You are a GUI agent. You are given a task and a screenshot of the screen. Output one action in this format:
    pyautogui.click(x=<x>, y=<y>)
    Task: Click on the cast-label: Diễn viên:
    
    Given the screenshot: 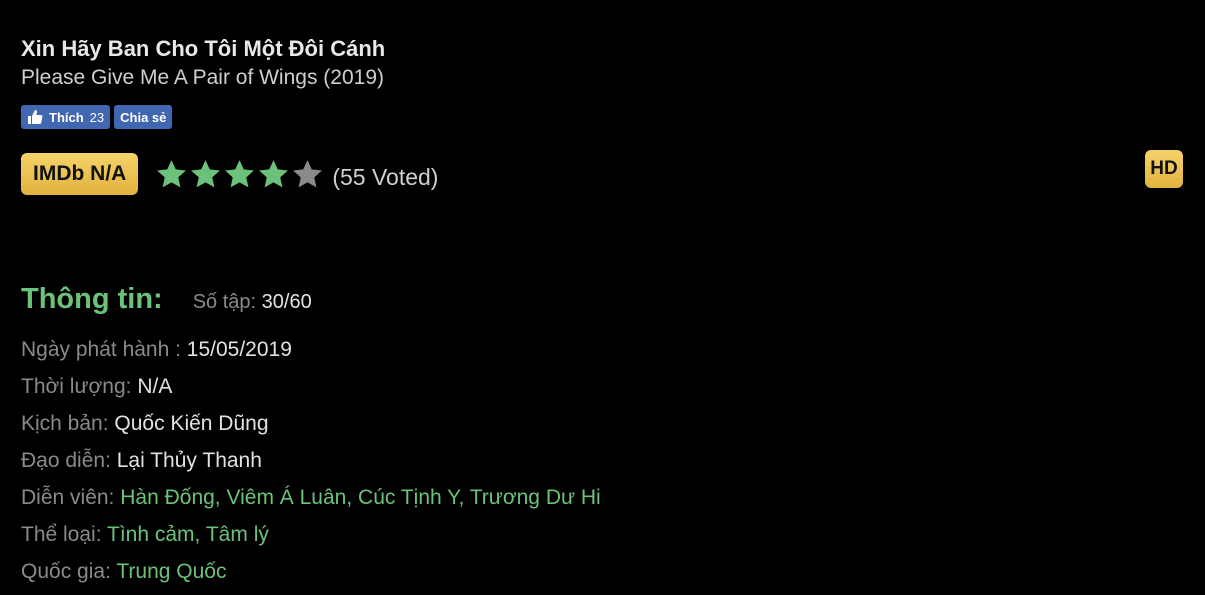 What is the action you would take?
    pyautogui.click(x=68, y=497)
    